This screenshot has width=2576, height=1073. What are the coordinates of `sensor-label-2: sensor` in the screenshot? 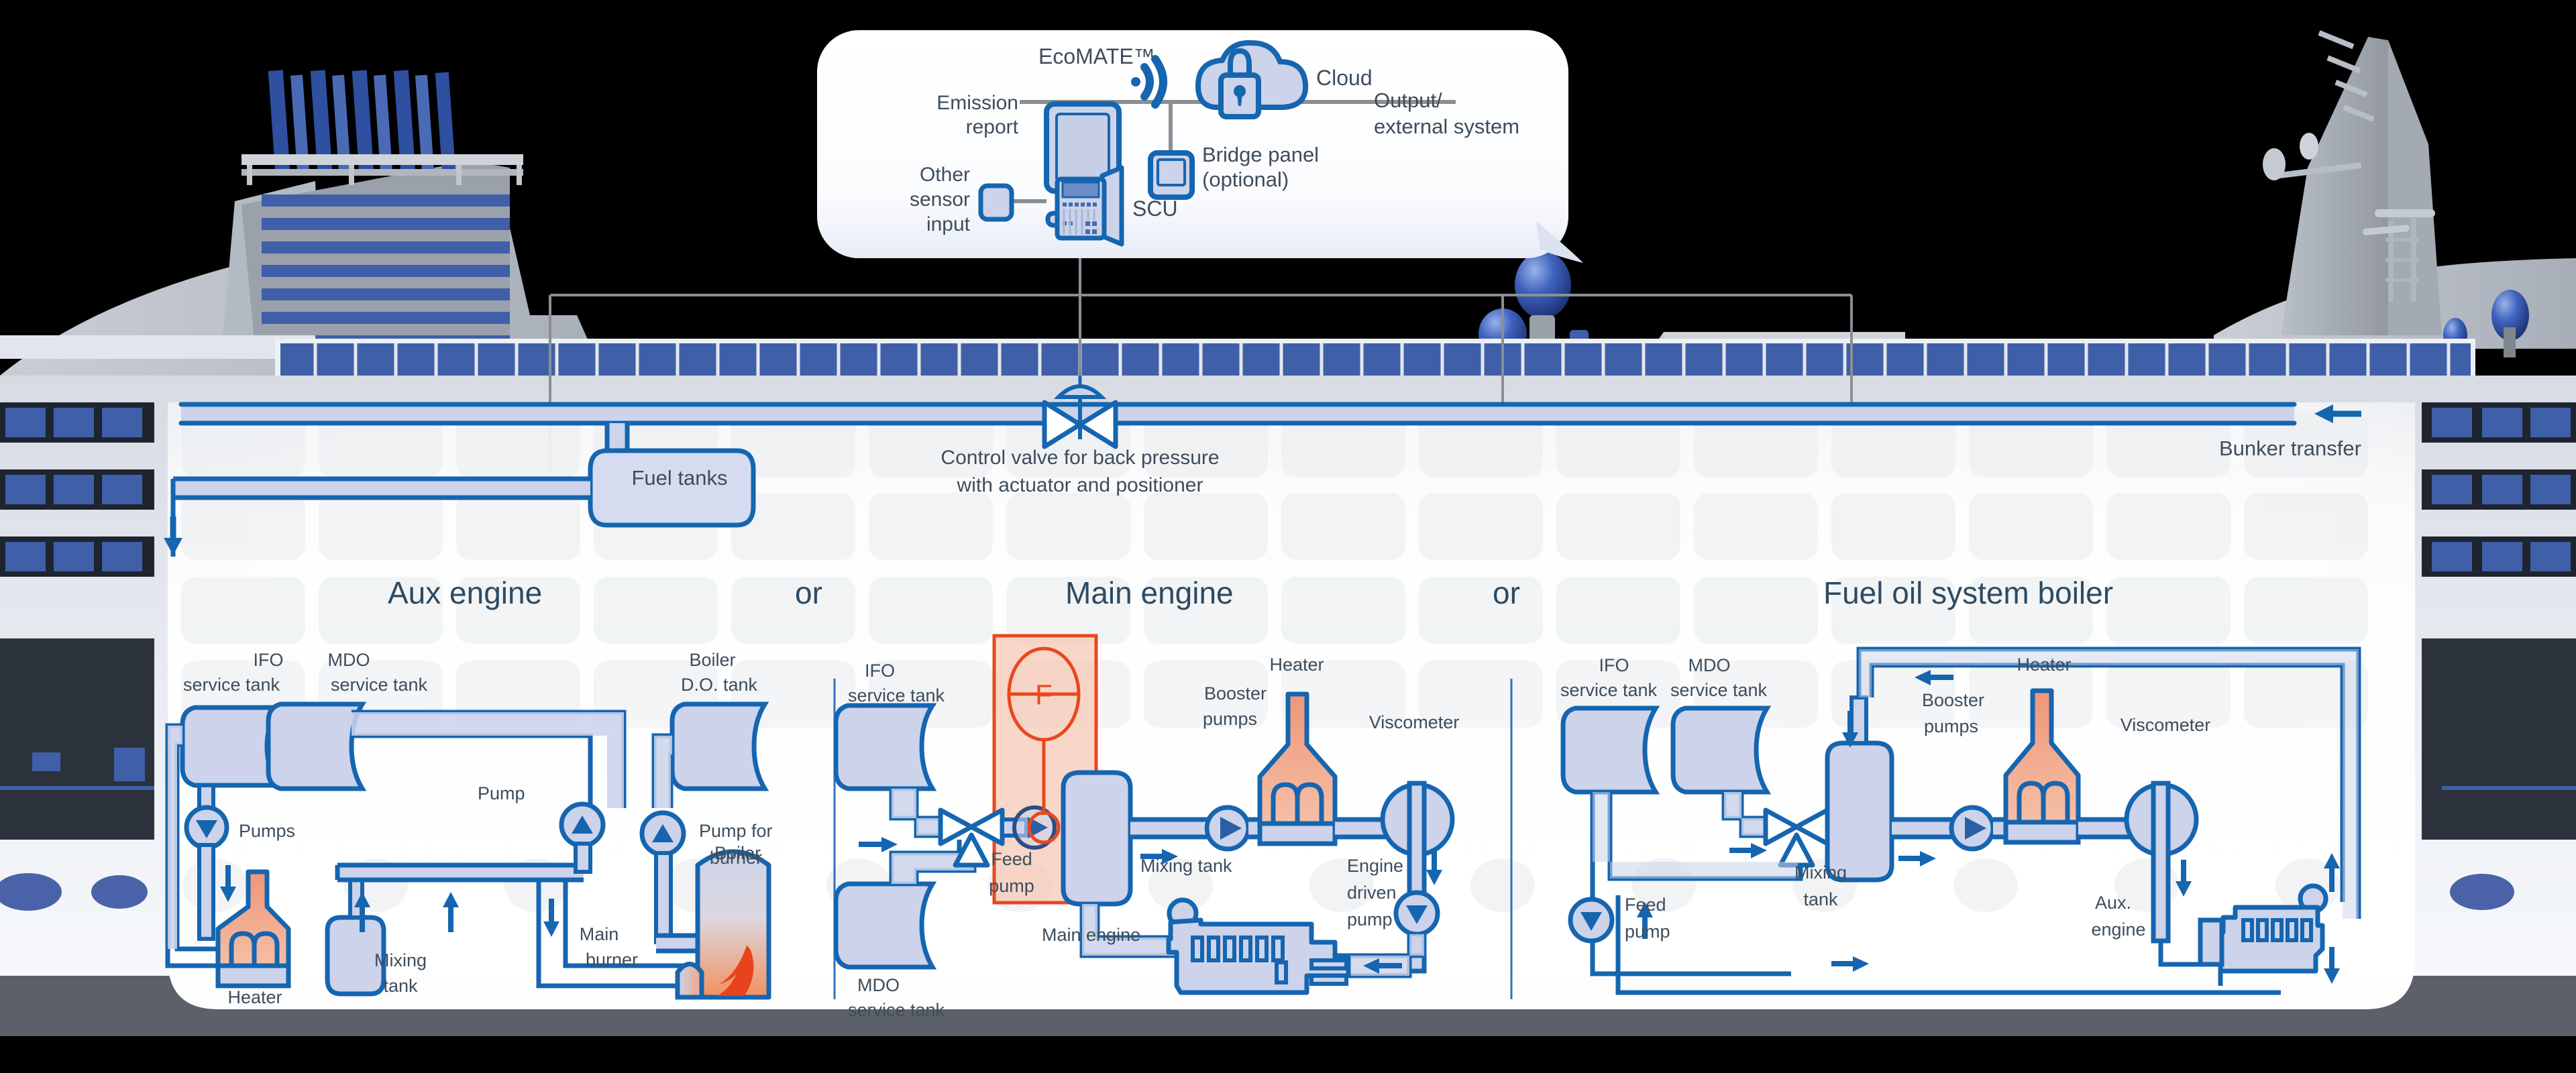 It's located at (940, 199).